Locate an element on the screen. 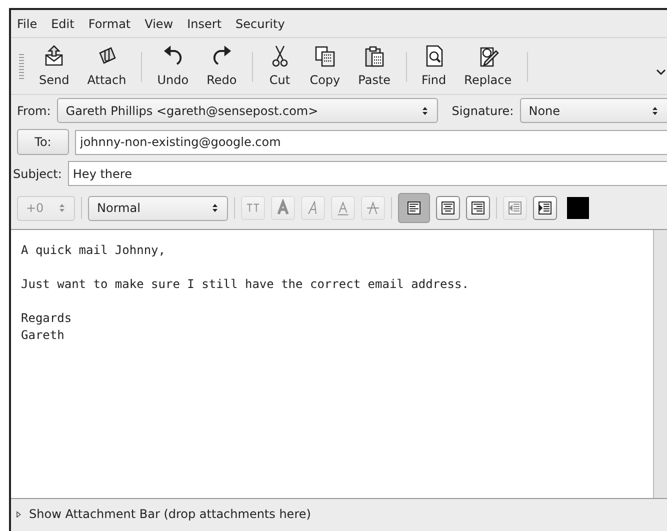  menu-item: Insert is located at coordinates (204, 24).